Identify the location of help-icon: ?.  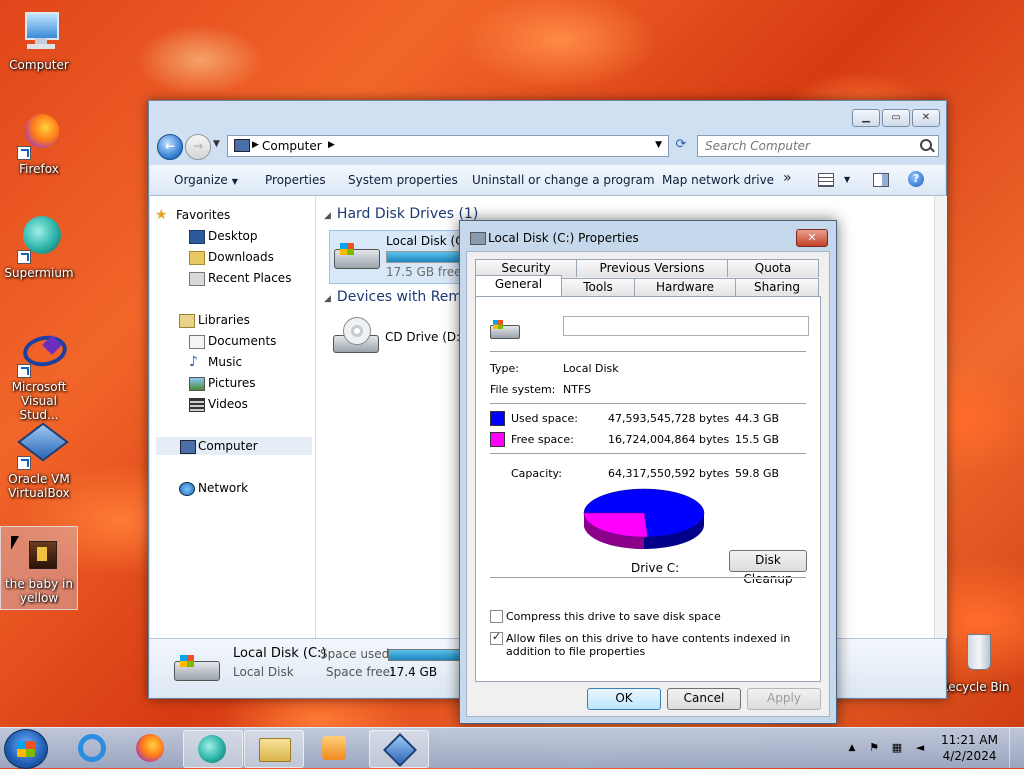
(916, 179).